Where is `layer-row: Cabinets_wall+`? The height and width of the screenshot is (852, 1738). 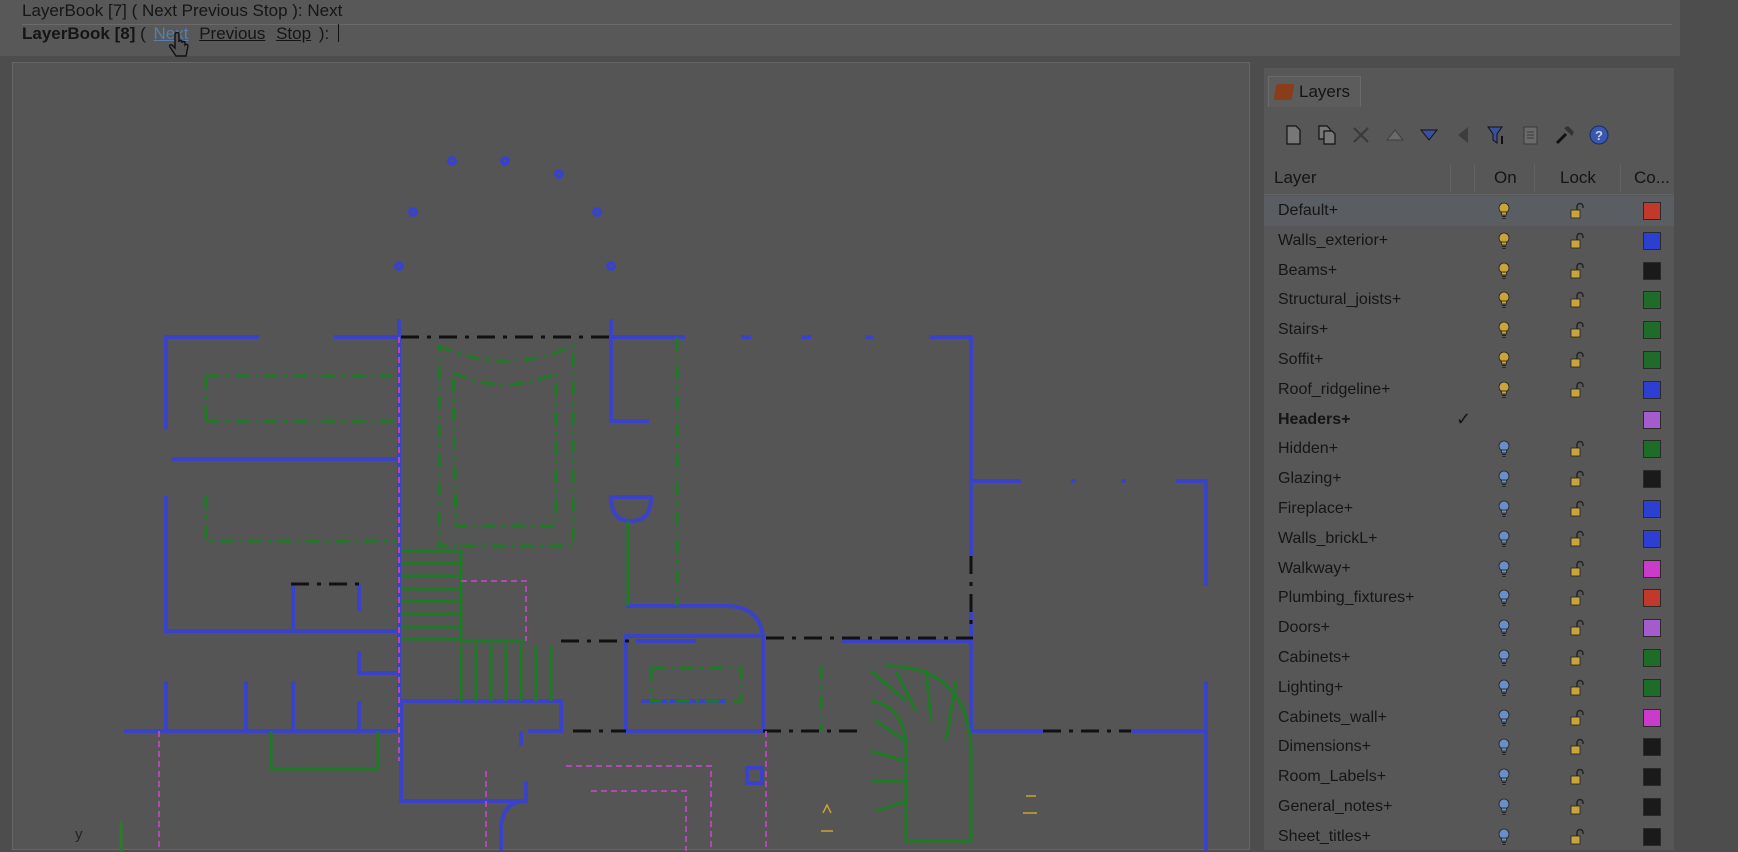 layer-row: Cabinets_wall+ is located at coordinates (1469, 718).